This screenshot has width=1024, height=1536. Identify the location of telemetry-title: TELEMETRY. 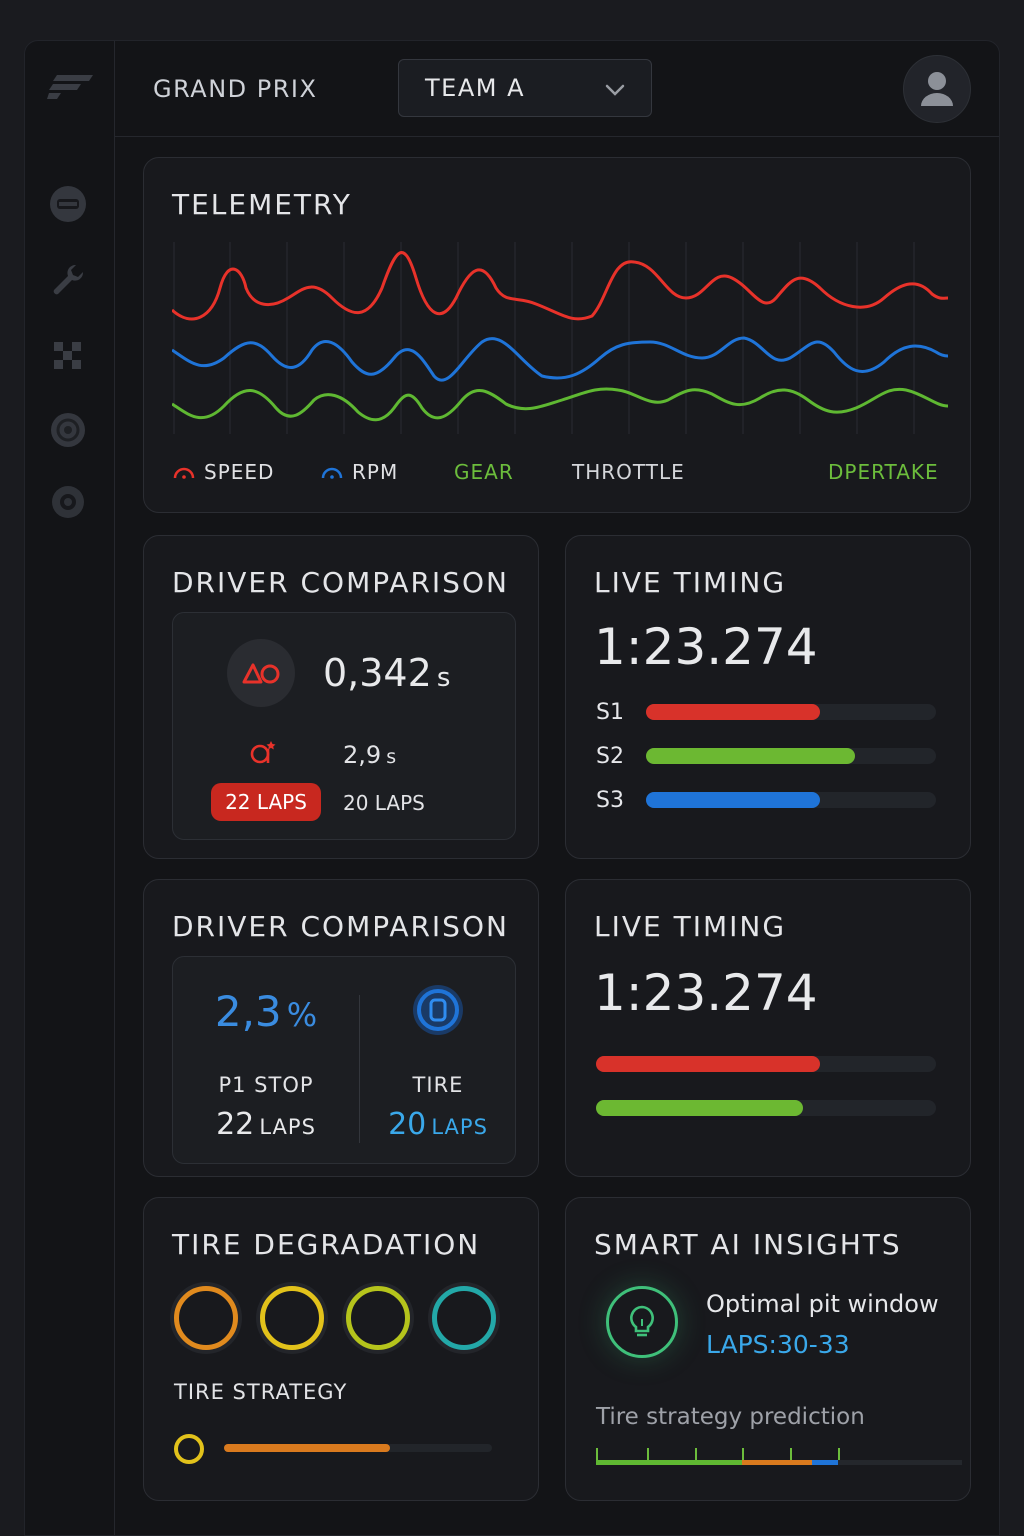
(262, 204).